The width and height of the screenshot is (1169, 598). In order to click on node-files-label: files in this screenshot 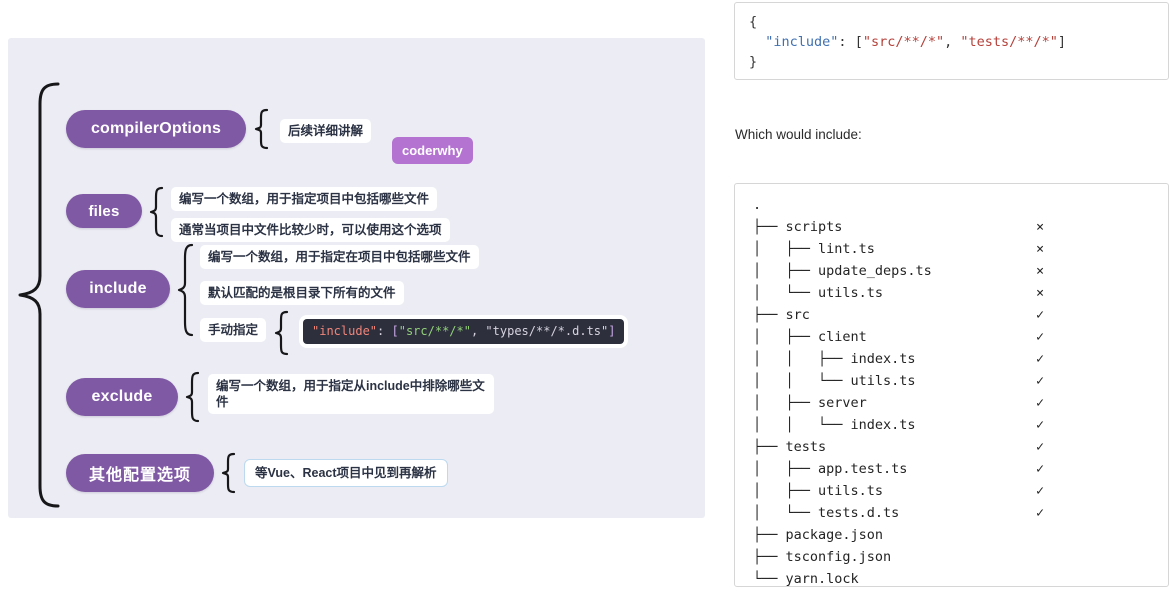, I will do `click(104, 211)`.